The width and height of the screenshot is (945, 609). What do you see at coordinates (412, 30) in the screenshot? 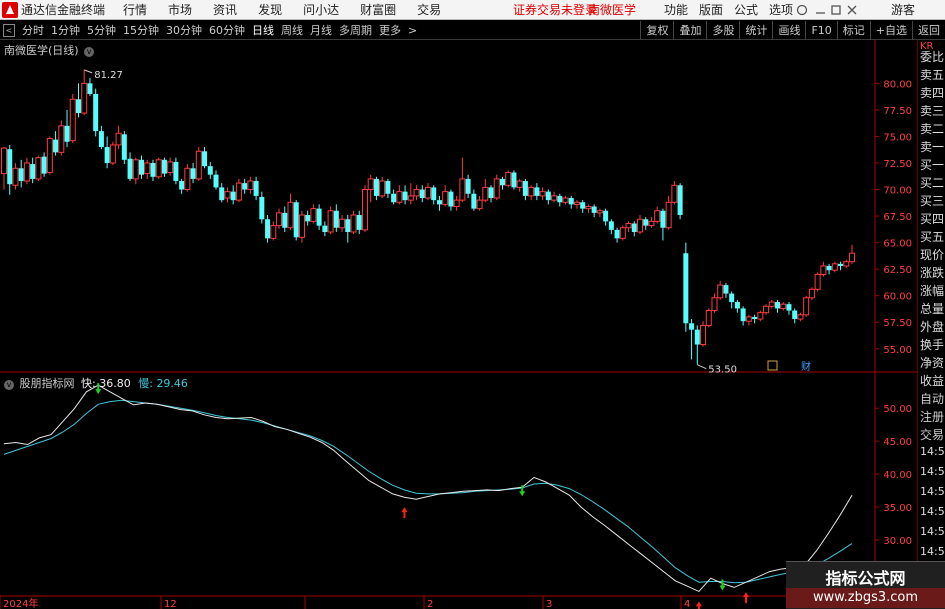
I see `chevron-right-icon: >` at bounding box center [412, 30].